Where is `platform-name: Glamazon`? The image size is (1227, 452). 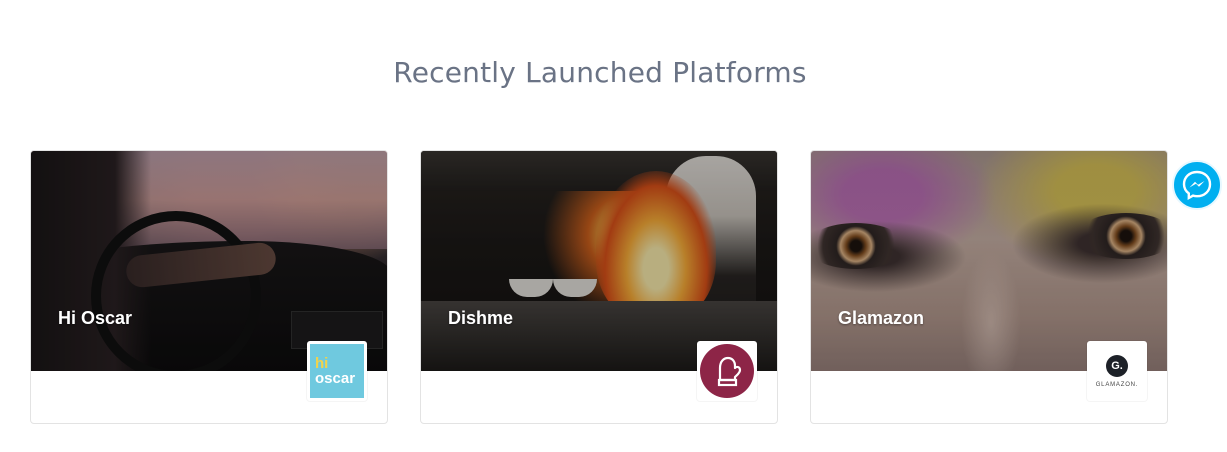
platform-name: Glamazon is located at coordinates (881, 318).